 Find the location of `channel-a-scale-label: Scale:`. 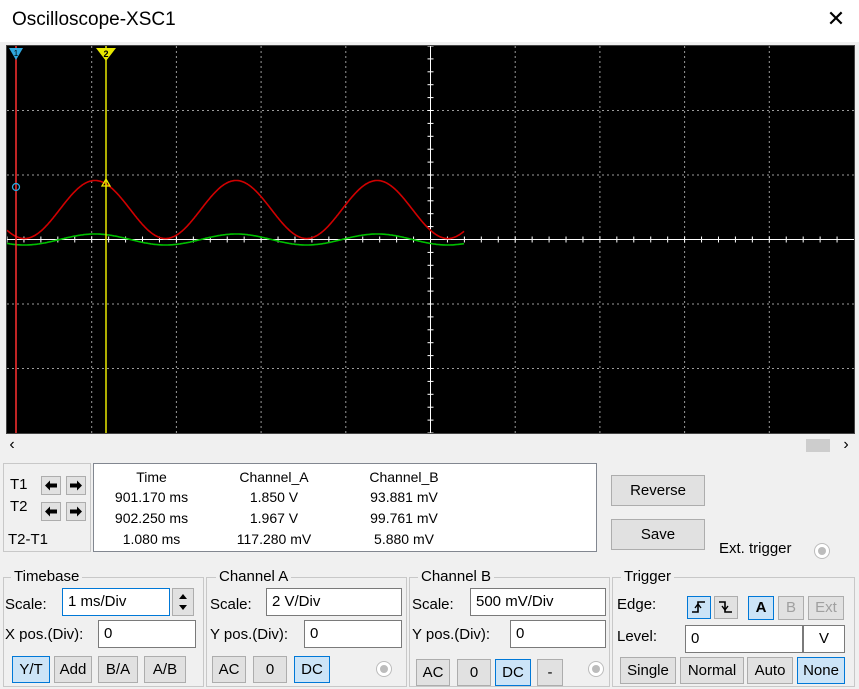

channel-a-scale-label: Scale: is located at coordinates (231, 604).